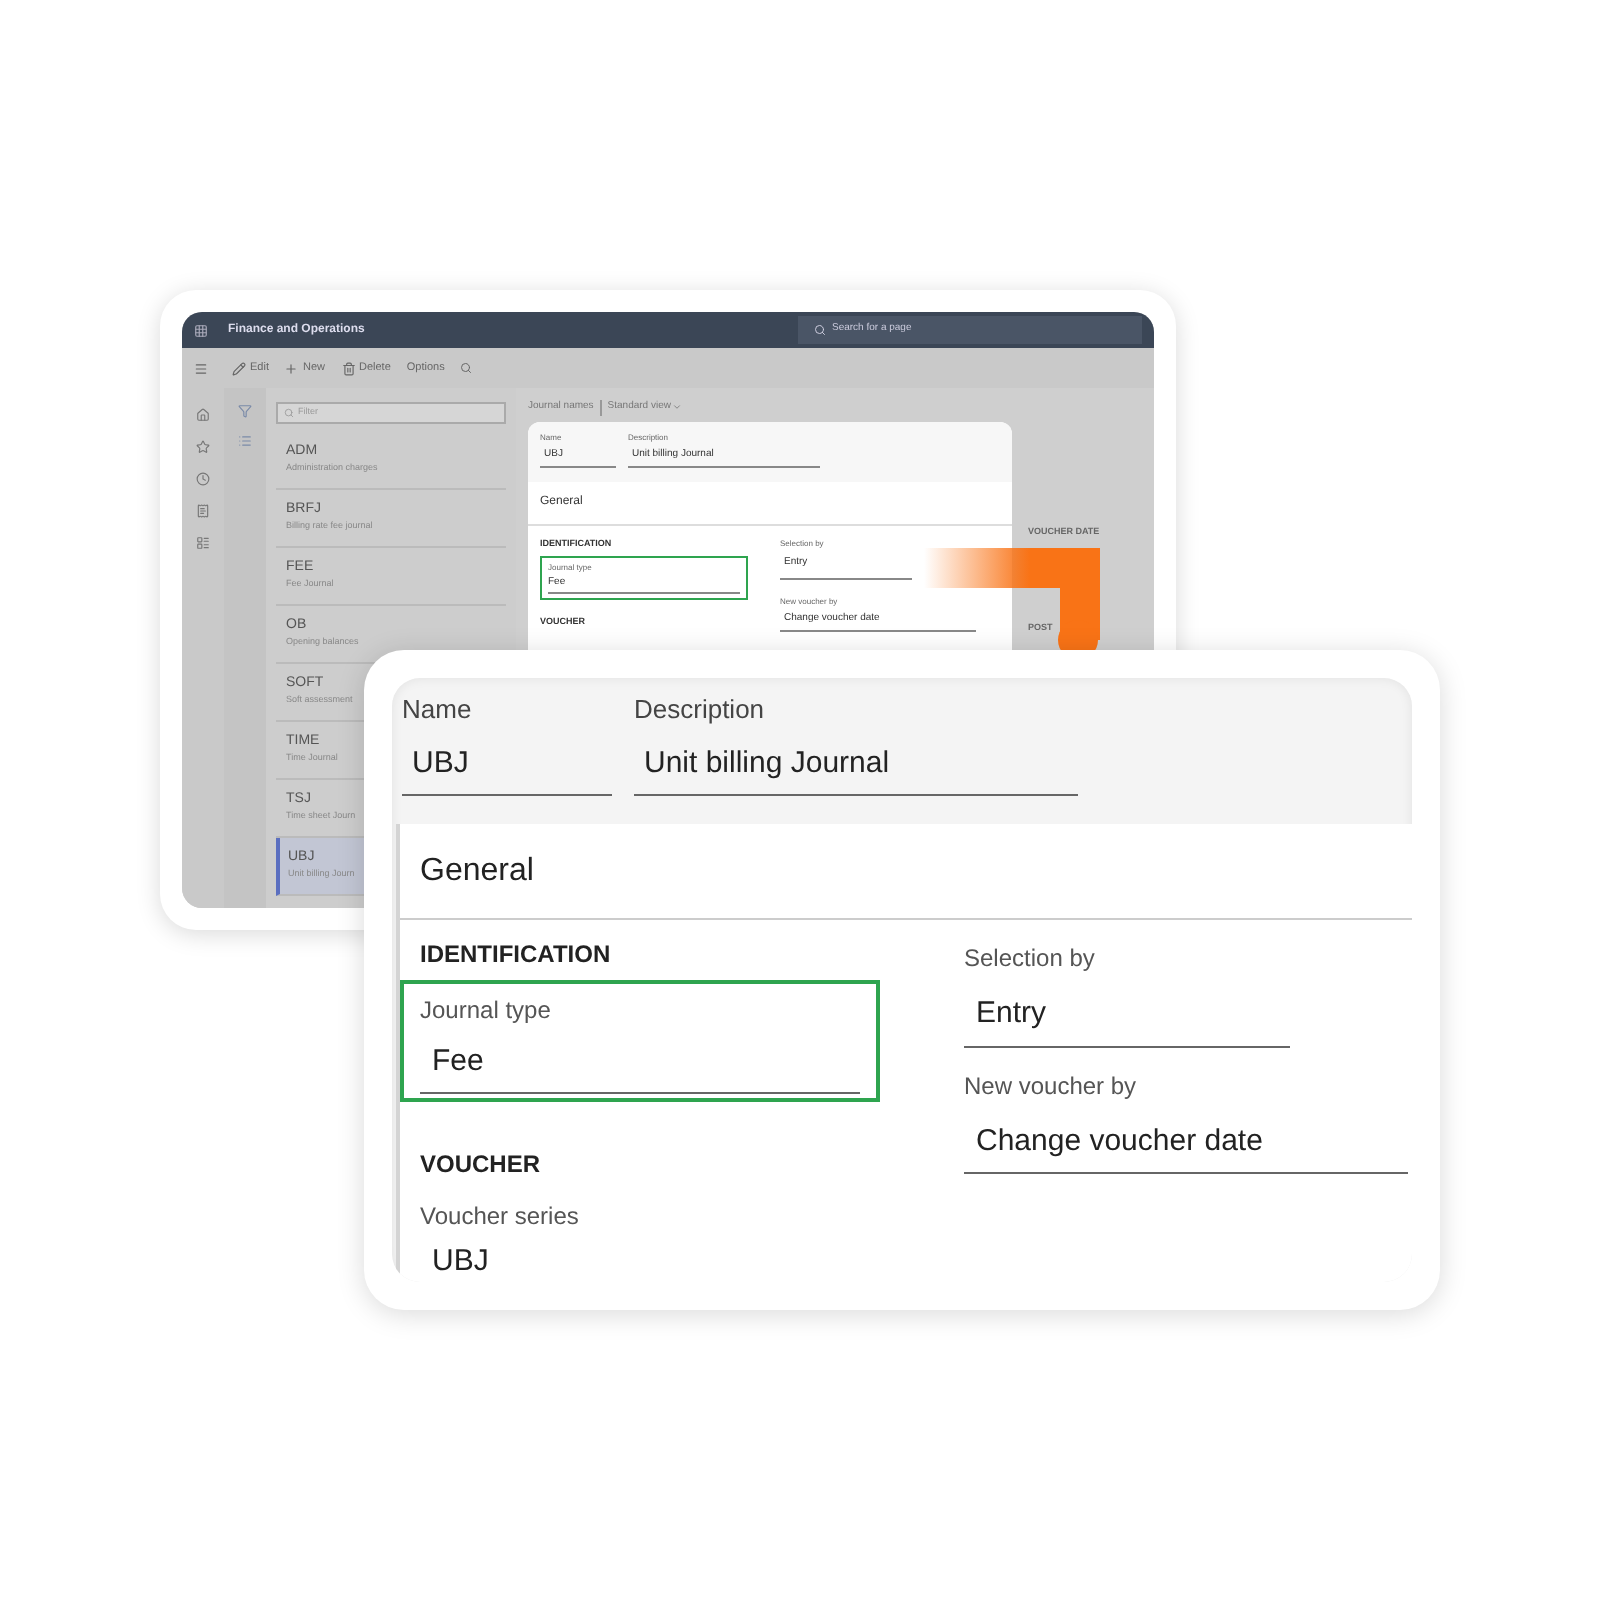 This screenshot has height=1600, width=1600. What do you see at coordinates (1051, 1086) in the screenshot?
I see `field-label: New voucher by` at bounding box center [1051, 1086].